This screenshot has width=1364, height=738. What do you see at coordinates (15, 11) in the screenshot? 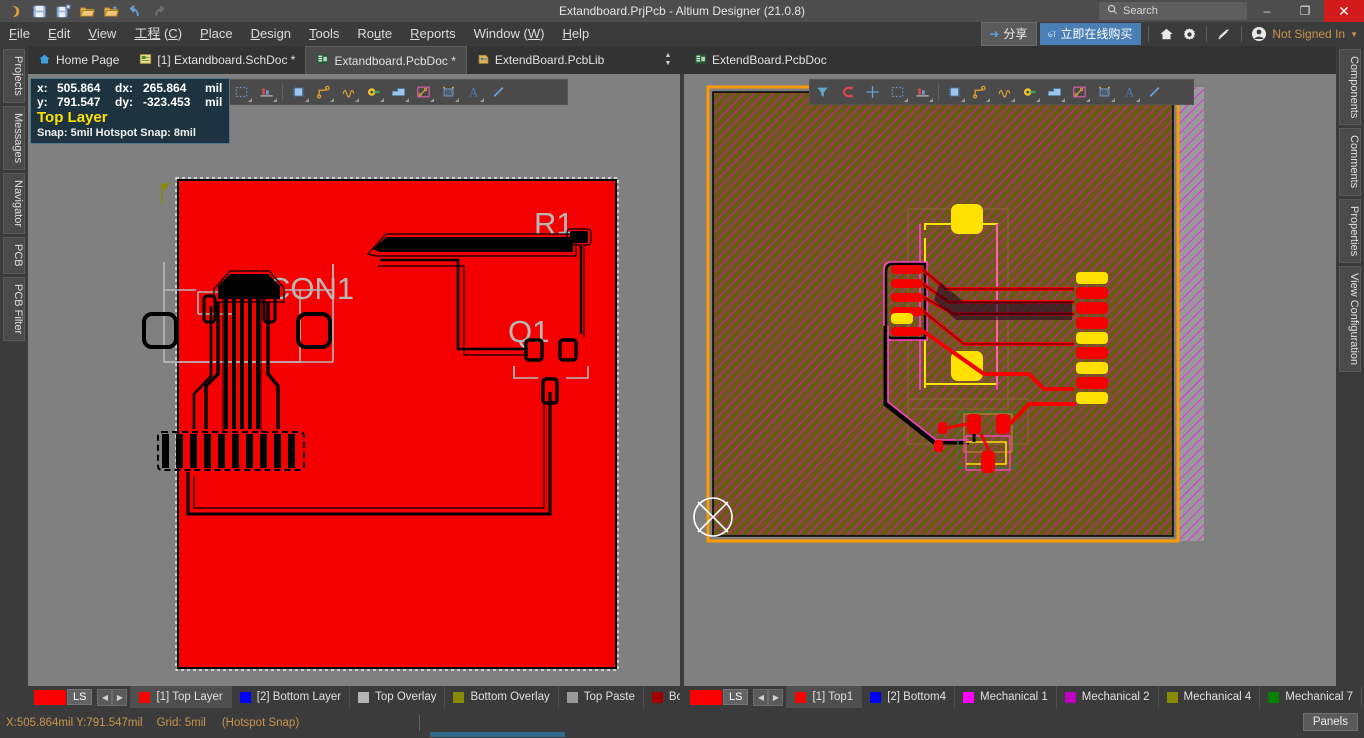
I see `altium-logo-icon` at bounding box center [15, 11].